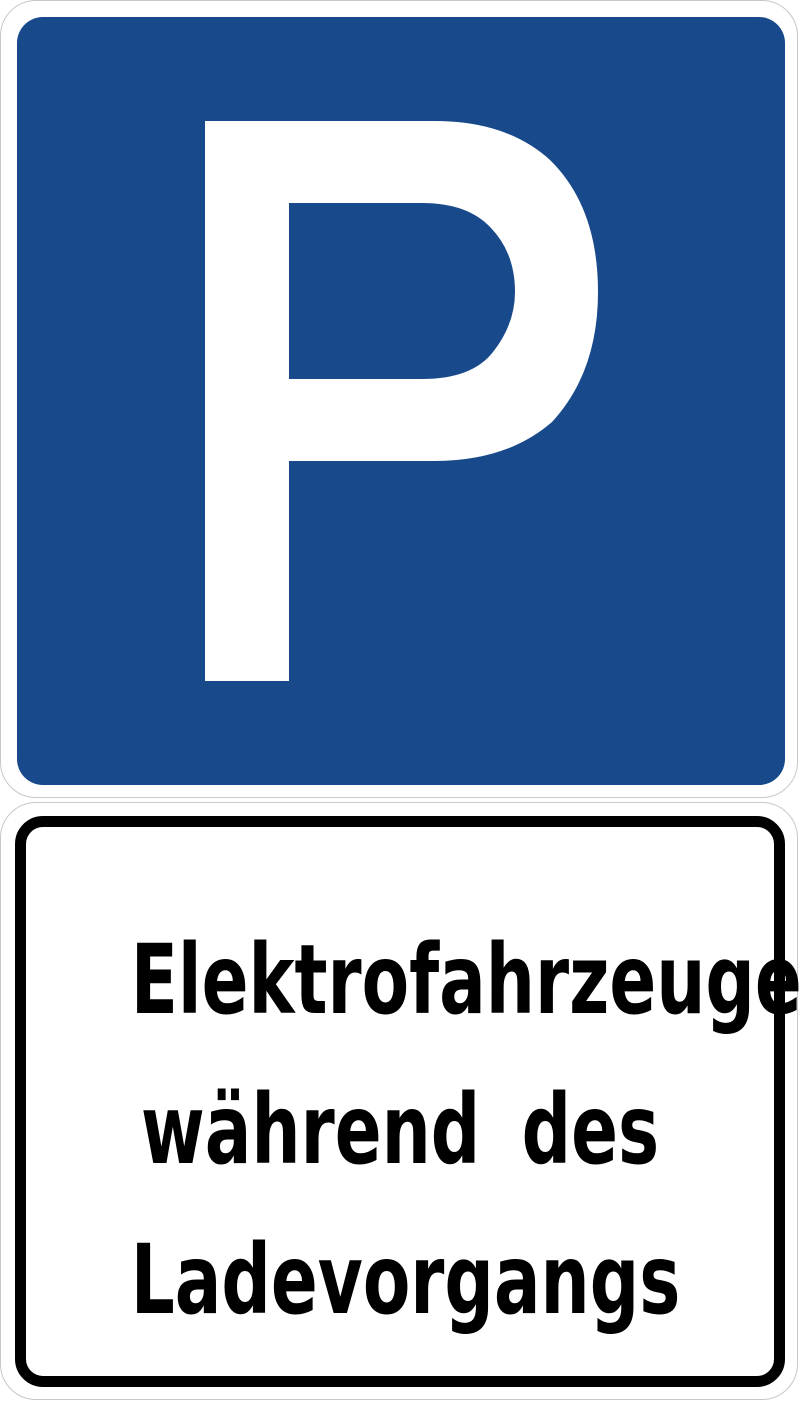 The width and height of the screenshot is (800, 1402). What do you see at coordinates (400, 1130) in the screenshot?
I see `sign-text-line-2: während des` at bounding box center [400, 1130].